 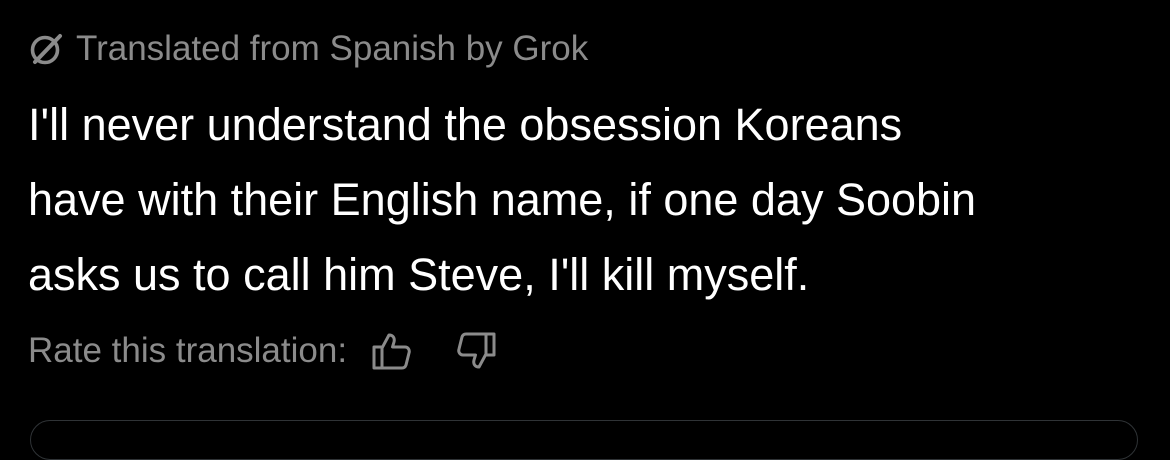 I want to click on grok-icon, so click(x=46, y=49).